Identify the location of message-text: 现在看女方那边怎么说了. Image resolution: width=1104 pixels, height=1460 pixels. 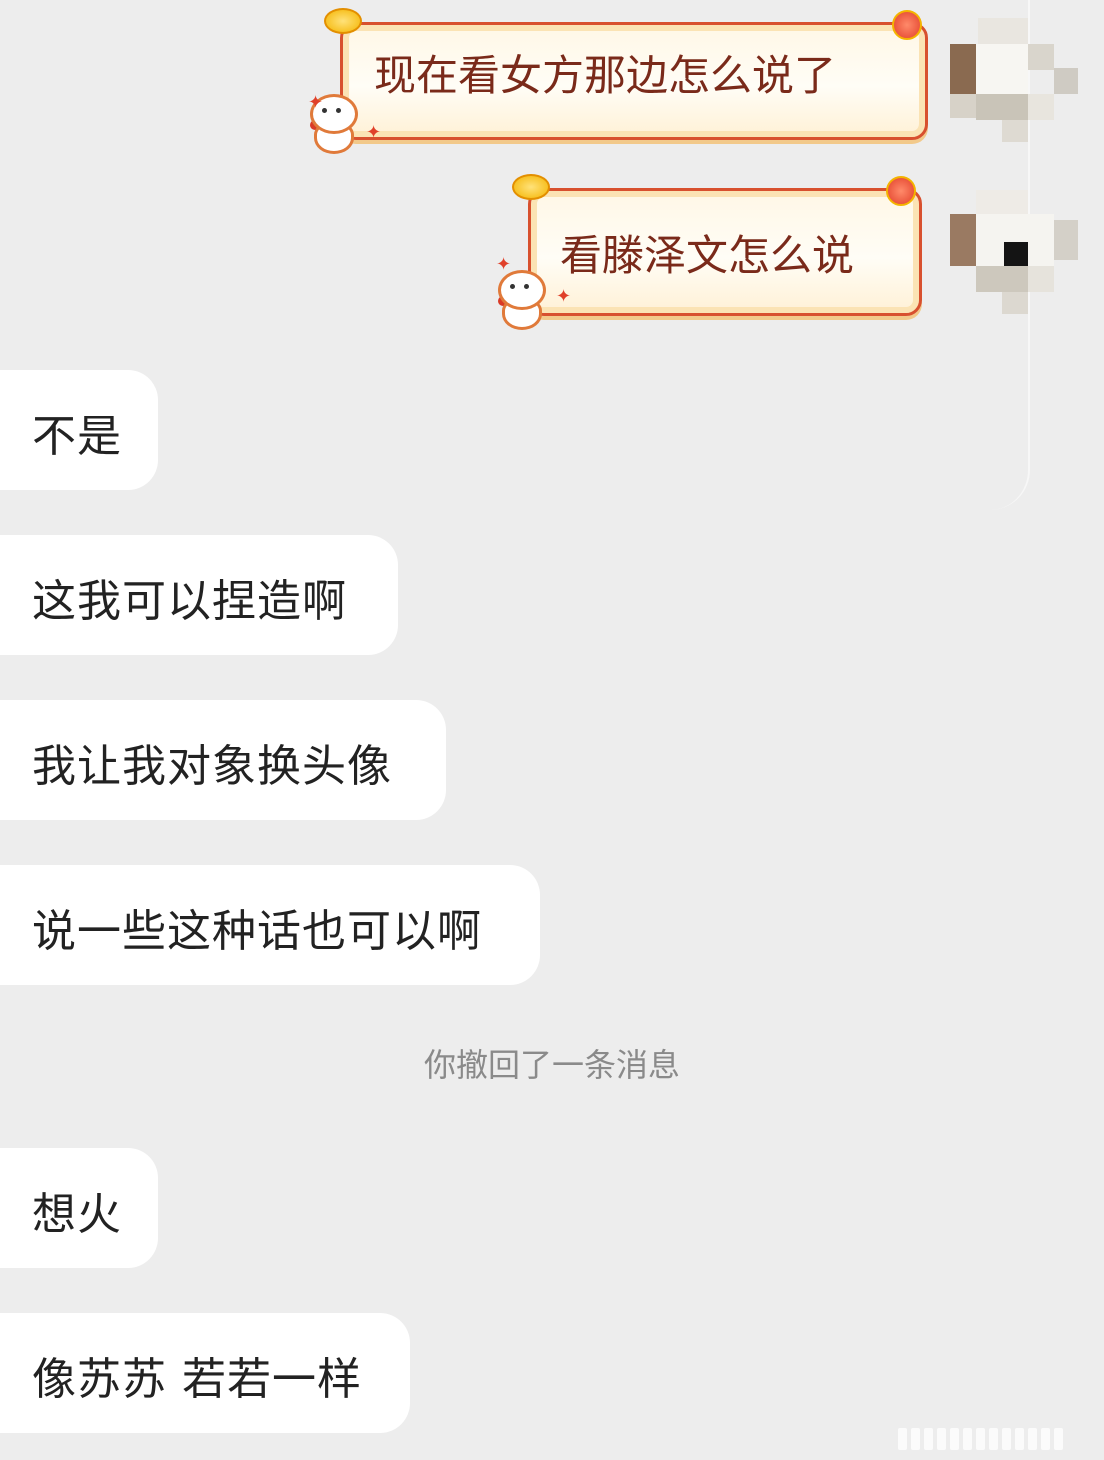
(605, 75).